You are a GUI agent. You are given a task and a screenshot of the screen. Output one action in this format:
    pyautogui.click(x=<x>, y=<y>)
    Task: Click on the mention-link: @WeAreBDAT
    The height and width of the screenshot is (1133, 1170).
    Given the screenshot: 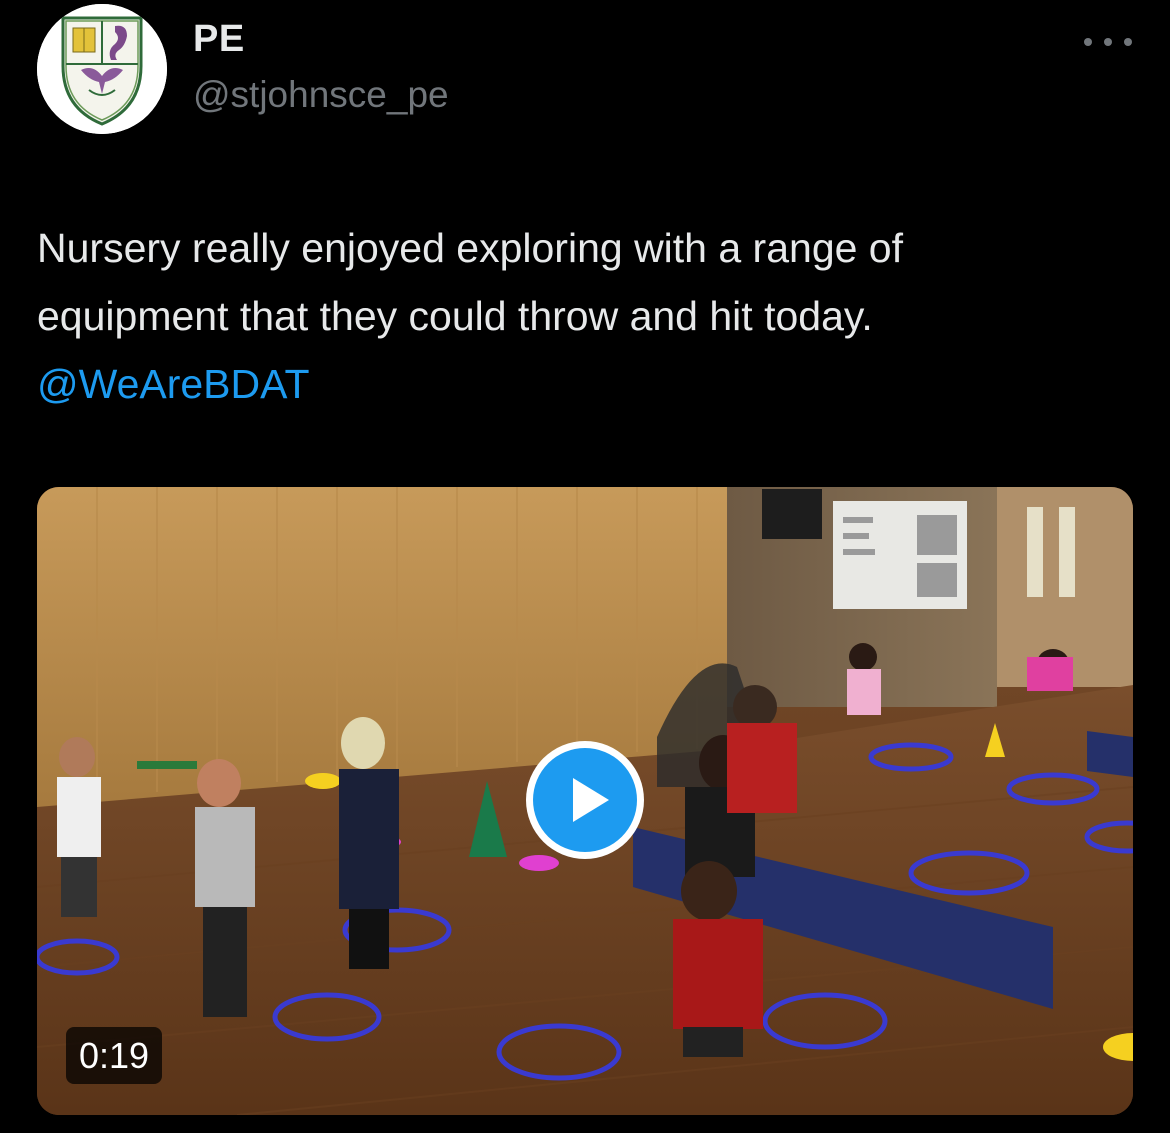 What is the action you would take?
    pyautogui.click(x=592, y=384)
    